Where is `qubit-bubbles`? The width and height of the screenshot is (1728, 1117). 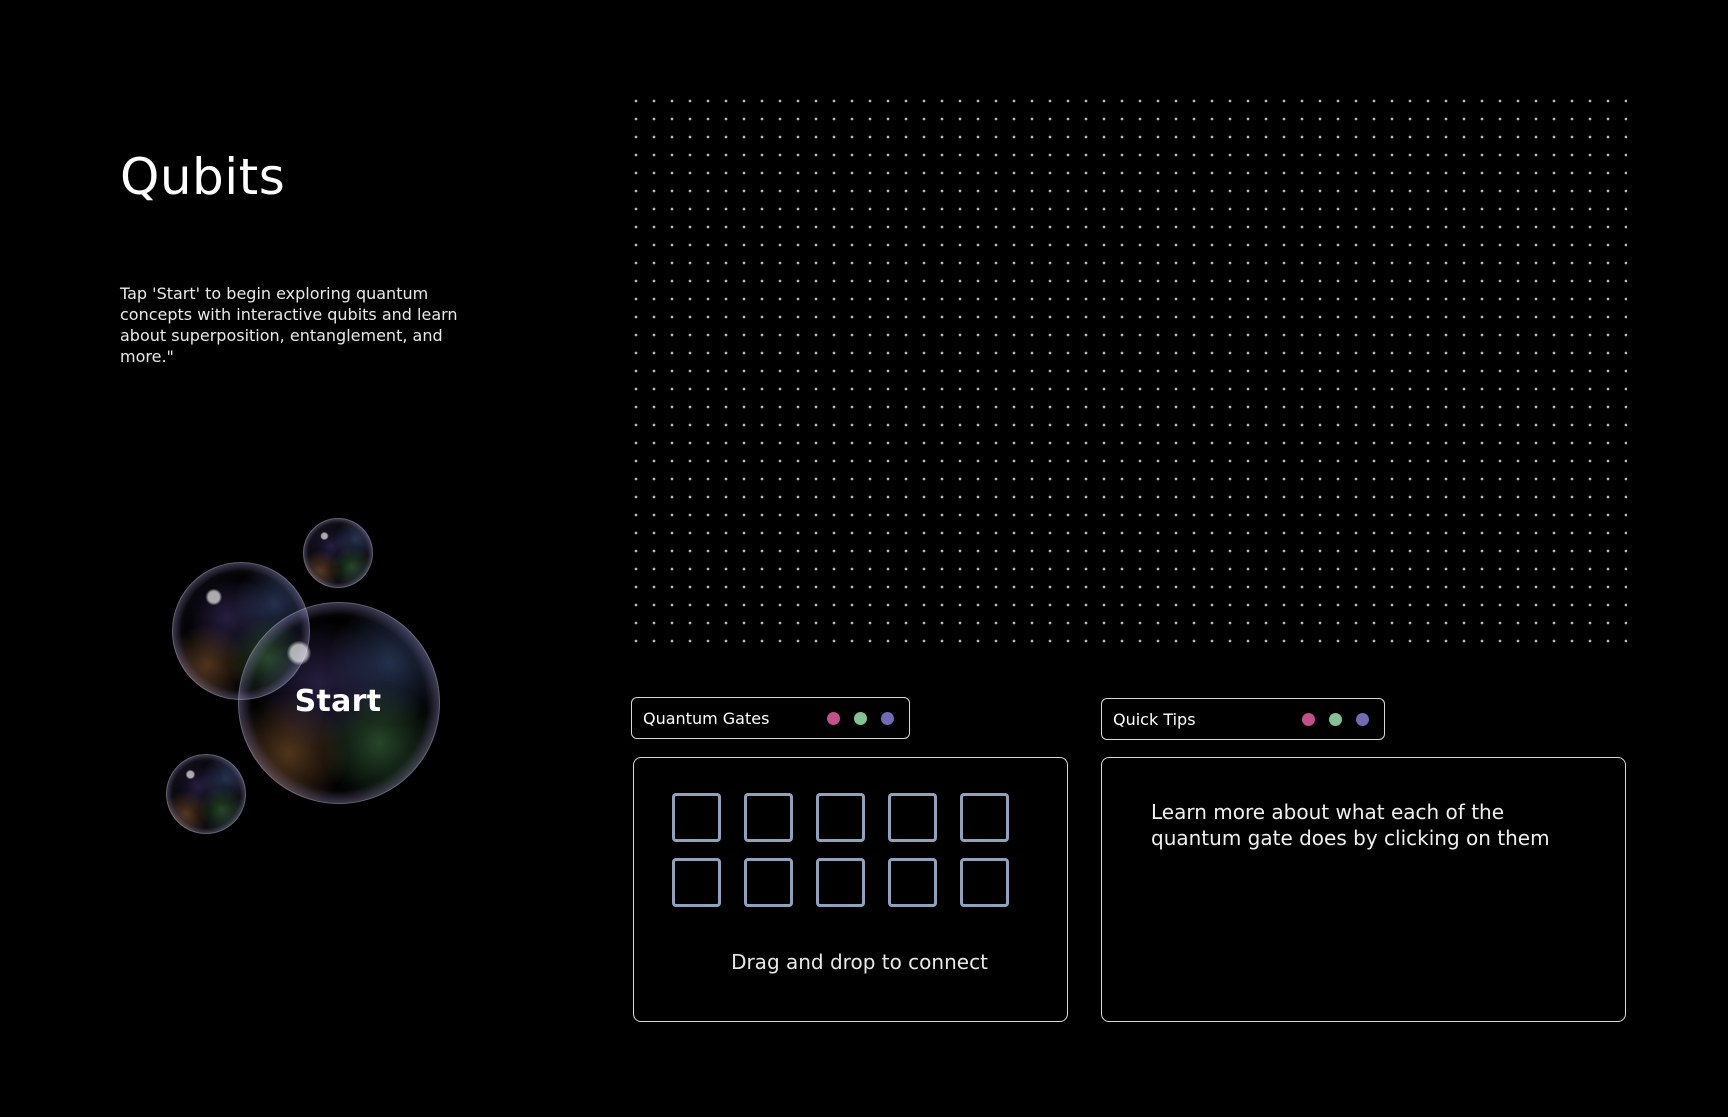 qubit-bubbles is located at coordinates (310, 675).